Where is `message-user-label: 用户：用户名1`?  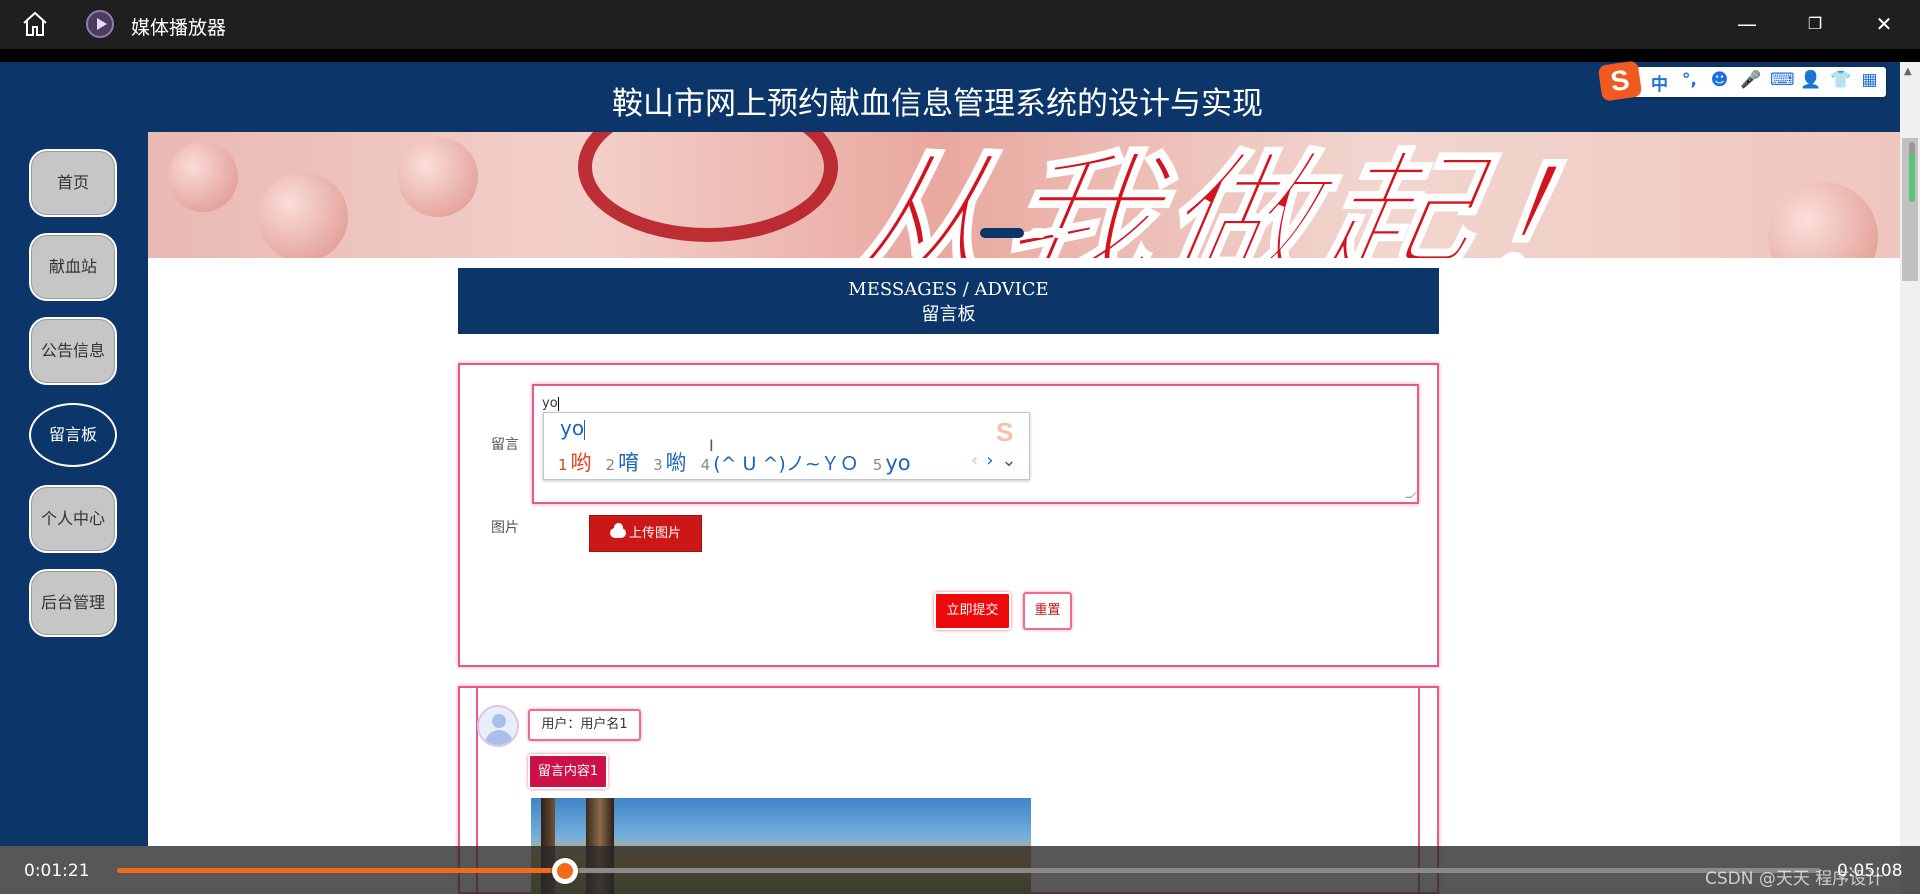
message-user-label: 用户：用户名1 is located at coordinates (584, 725).